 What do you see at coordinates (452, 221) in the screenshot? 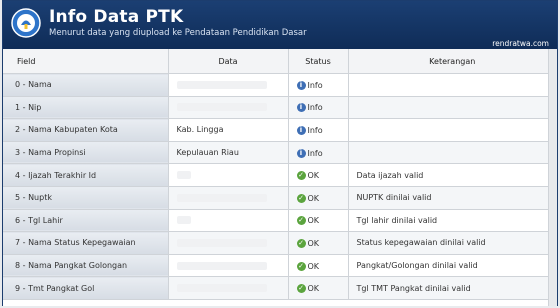
I see `keterangan-cell: Tgl lahir dinilai valid` at bounding box center [452, 221].